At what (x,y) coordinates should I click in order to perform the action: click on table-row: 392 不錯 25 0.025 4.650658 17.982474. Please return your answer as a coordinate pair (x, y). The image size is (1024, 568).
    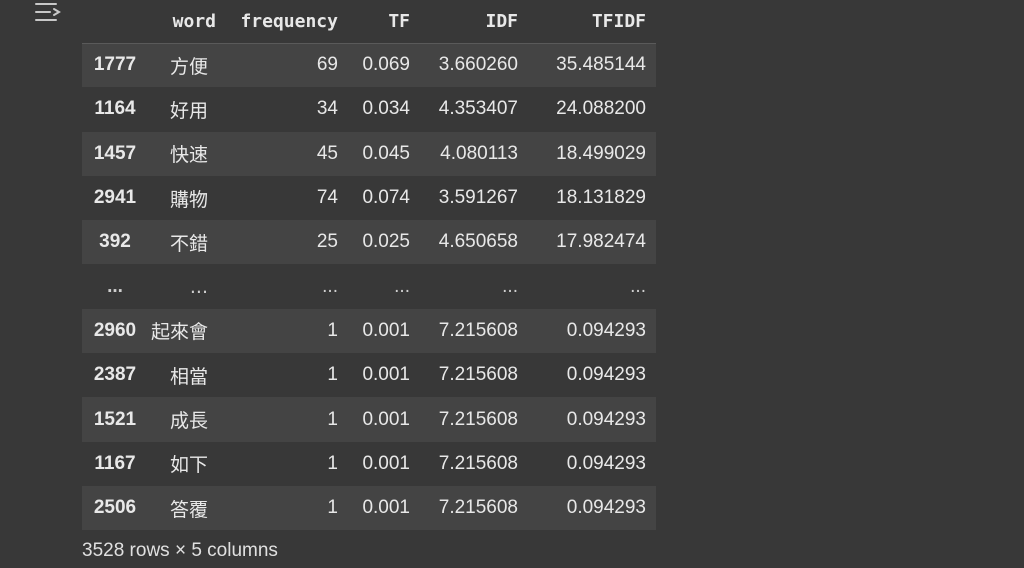
    Looking at the image, I should click on (369, 242).